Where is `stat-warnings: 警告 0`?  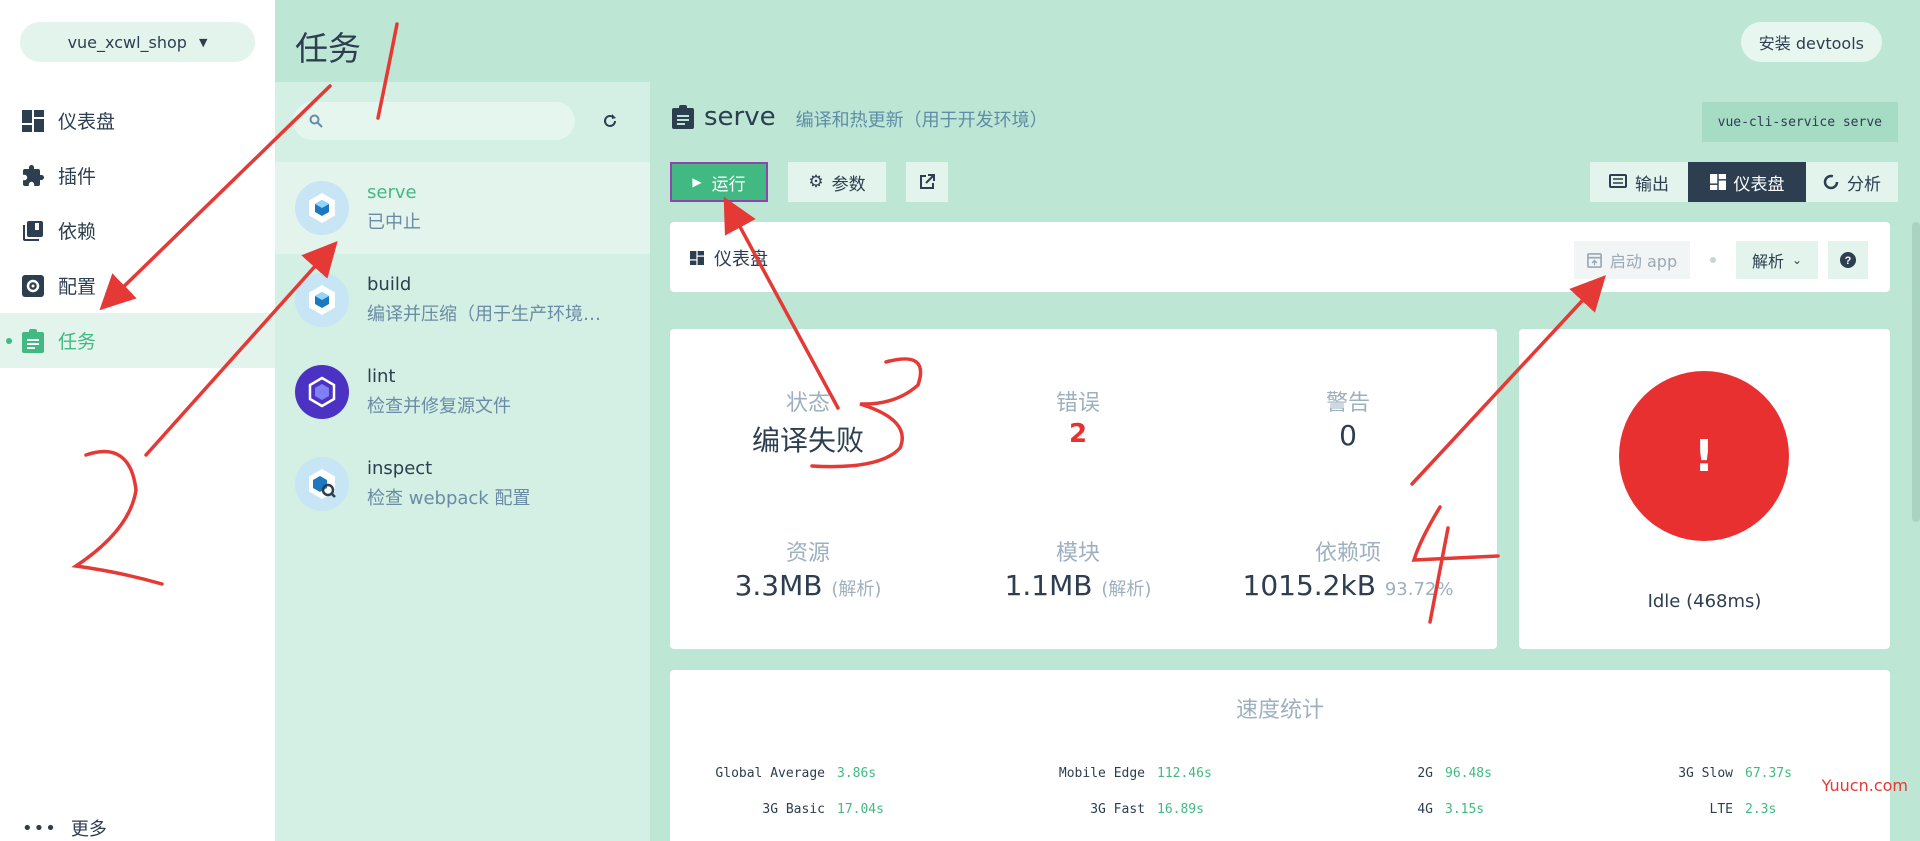
stat-warnings: 警告 0 is located at coordinates (1348, 418).